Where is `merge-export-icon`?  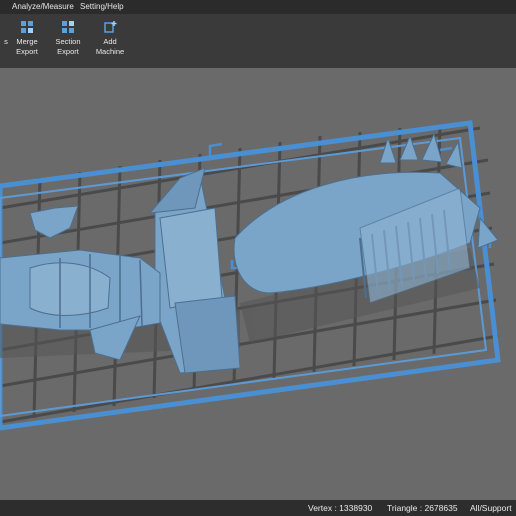 merge-export-icon is located at coordinates (27, 27).